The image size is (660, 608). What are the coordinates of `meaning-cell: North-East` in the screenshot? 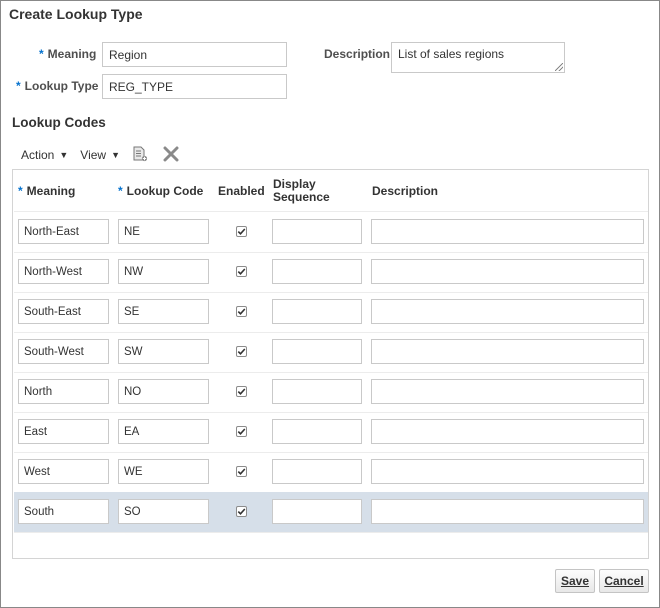 It's located at (63, 231).